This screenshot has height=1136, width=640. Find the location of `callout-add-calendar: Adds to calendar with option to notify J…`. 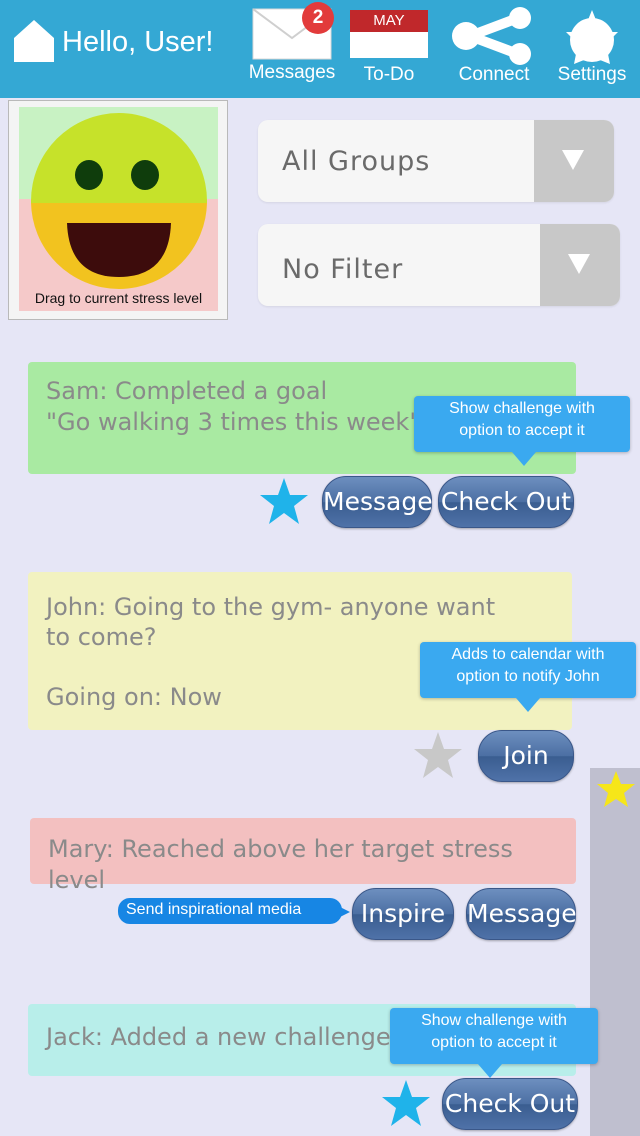

callout-add-calendar: Adds to calendar with option to notify J… is located at coordinates (528, 670).